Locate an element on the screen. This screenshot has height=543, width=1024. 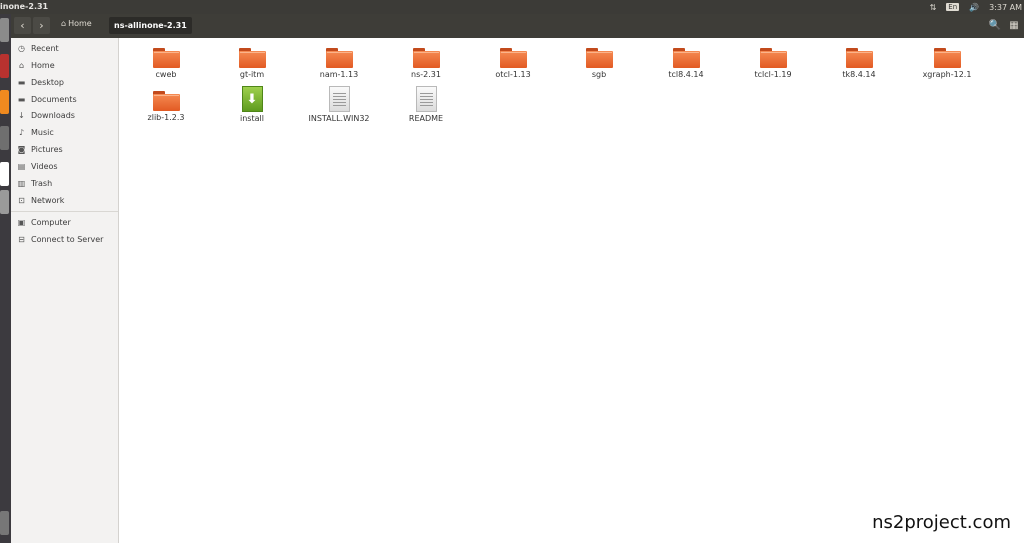
sidebar-item-pictures: ◙ Pictures is located at coordinates (40, 149).